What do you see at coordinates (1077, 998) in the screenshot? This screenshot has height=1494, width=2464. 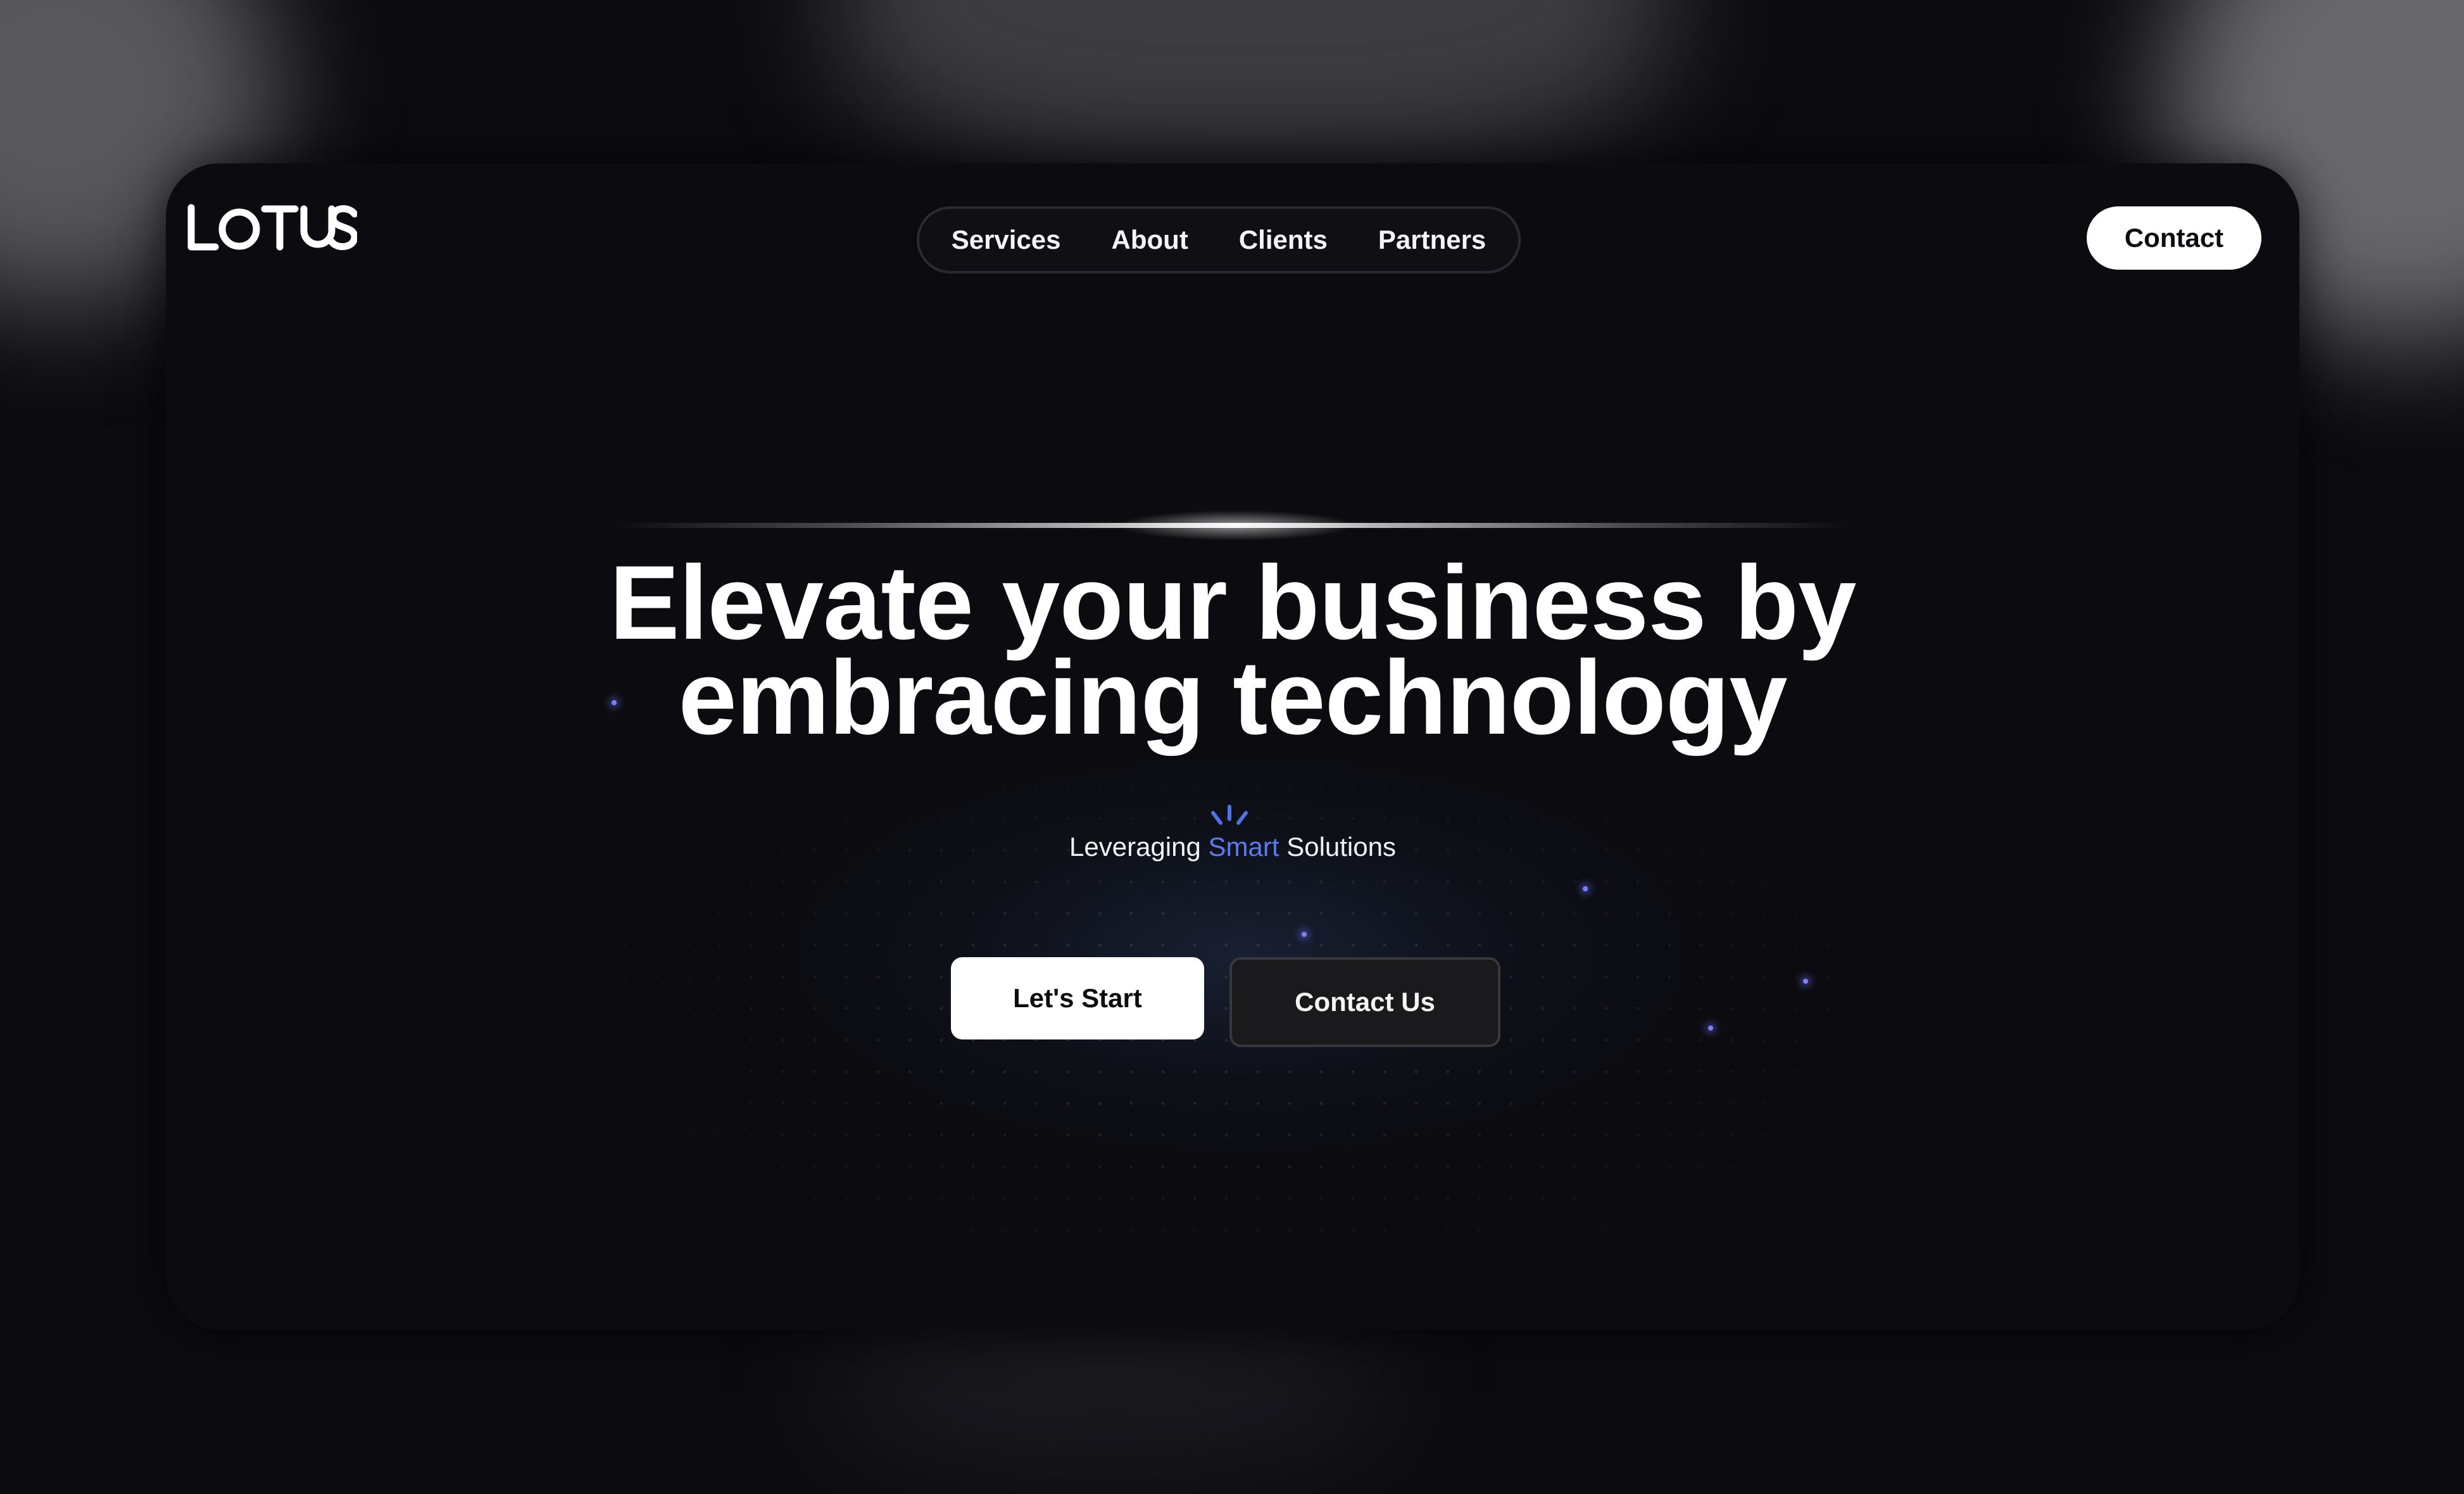 I see `lets-start-button: Let's Start` at bounding box center [1077, 998].